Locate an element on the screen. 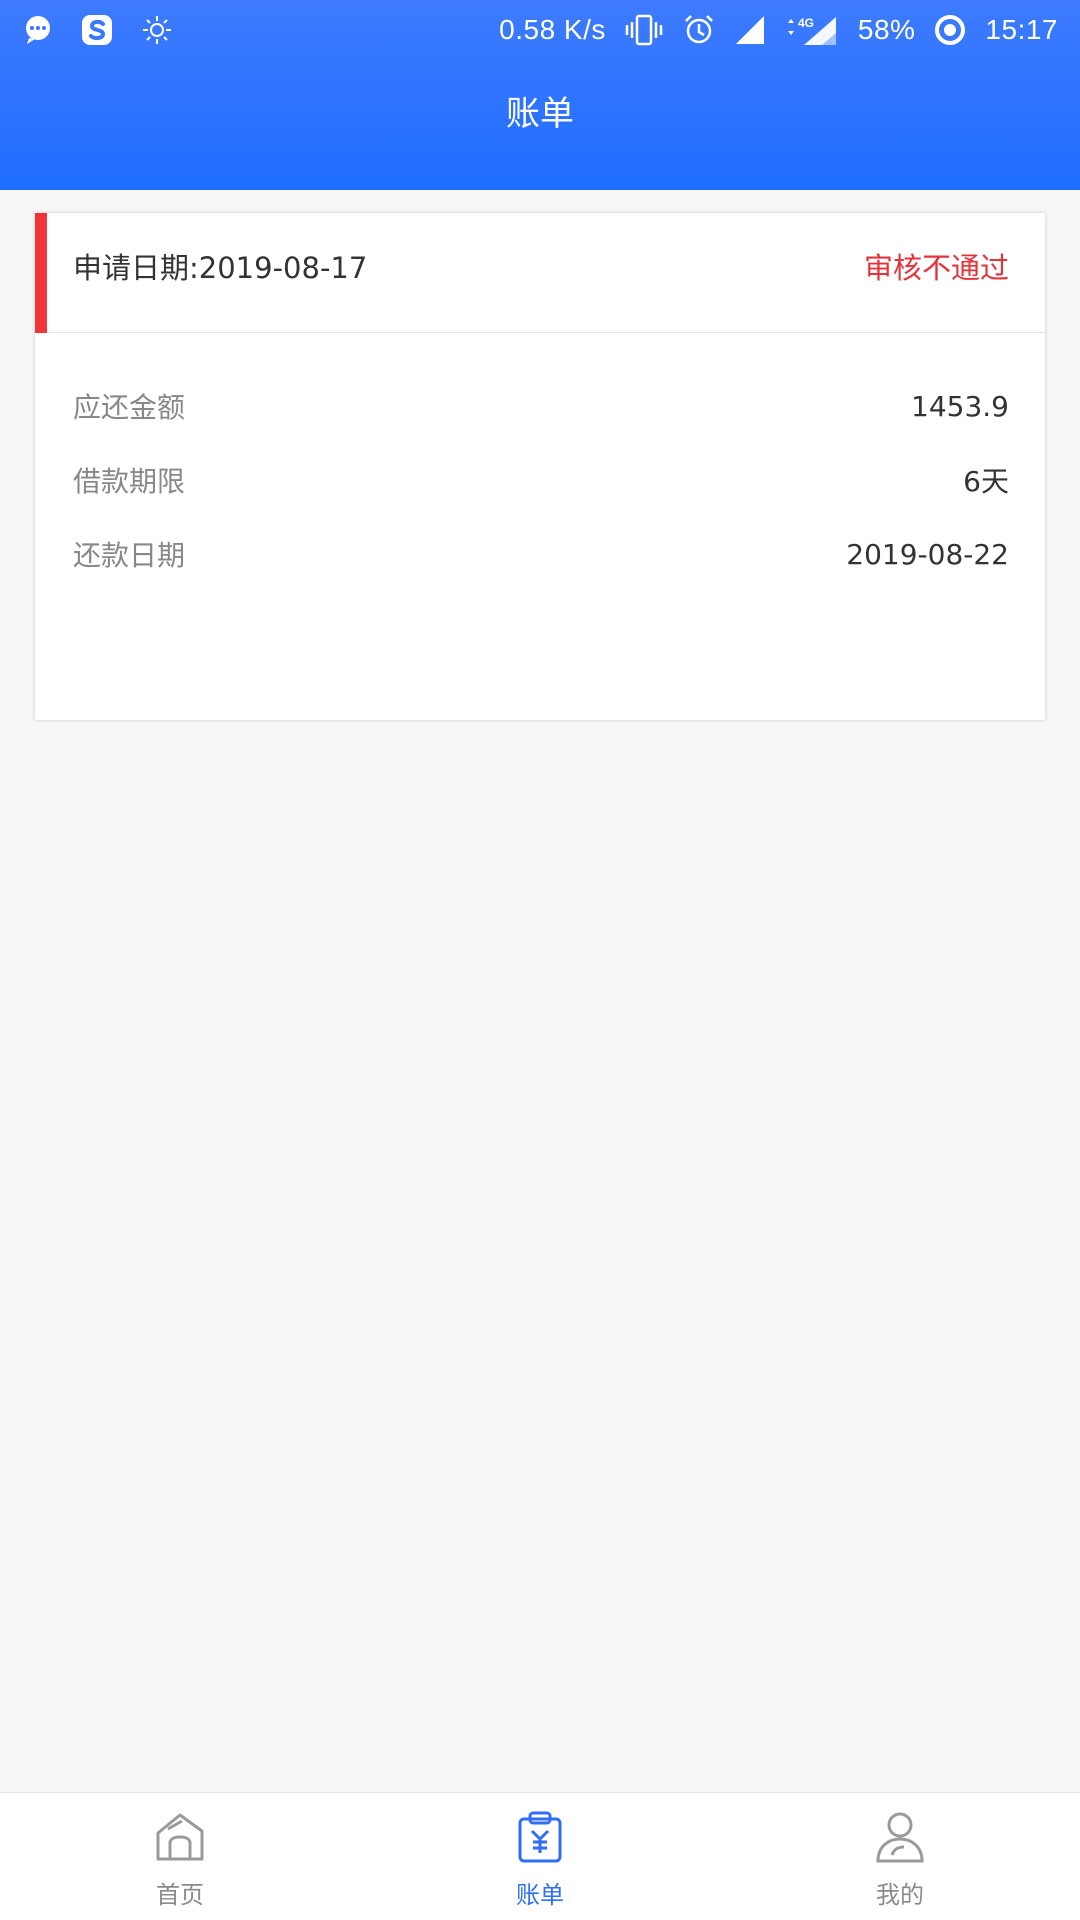 Image resolution: width=1080 pixels, height=1920 pixels. apply-date: 申请日期:2019-08-17 is located at coordinates (220, 268).